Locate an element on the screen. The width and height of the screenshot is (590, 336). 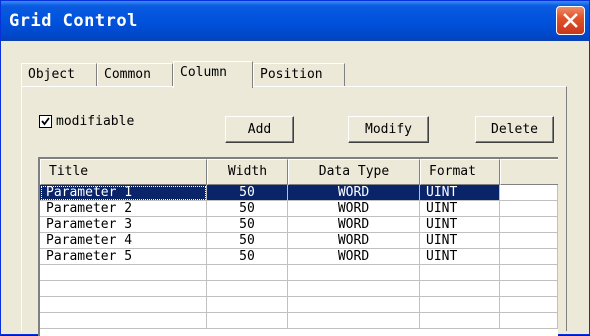
cell-title: Parameter 1 is located at coordinates (123, 193).